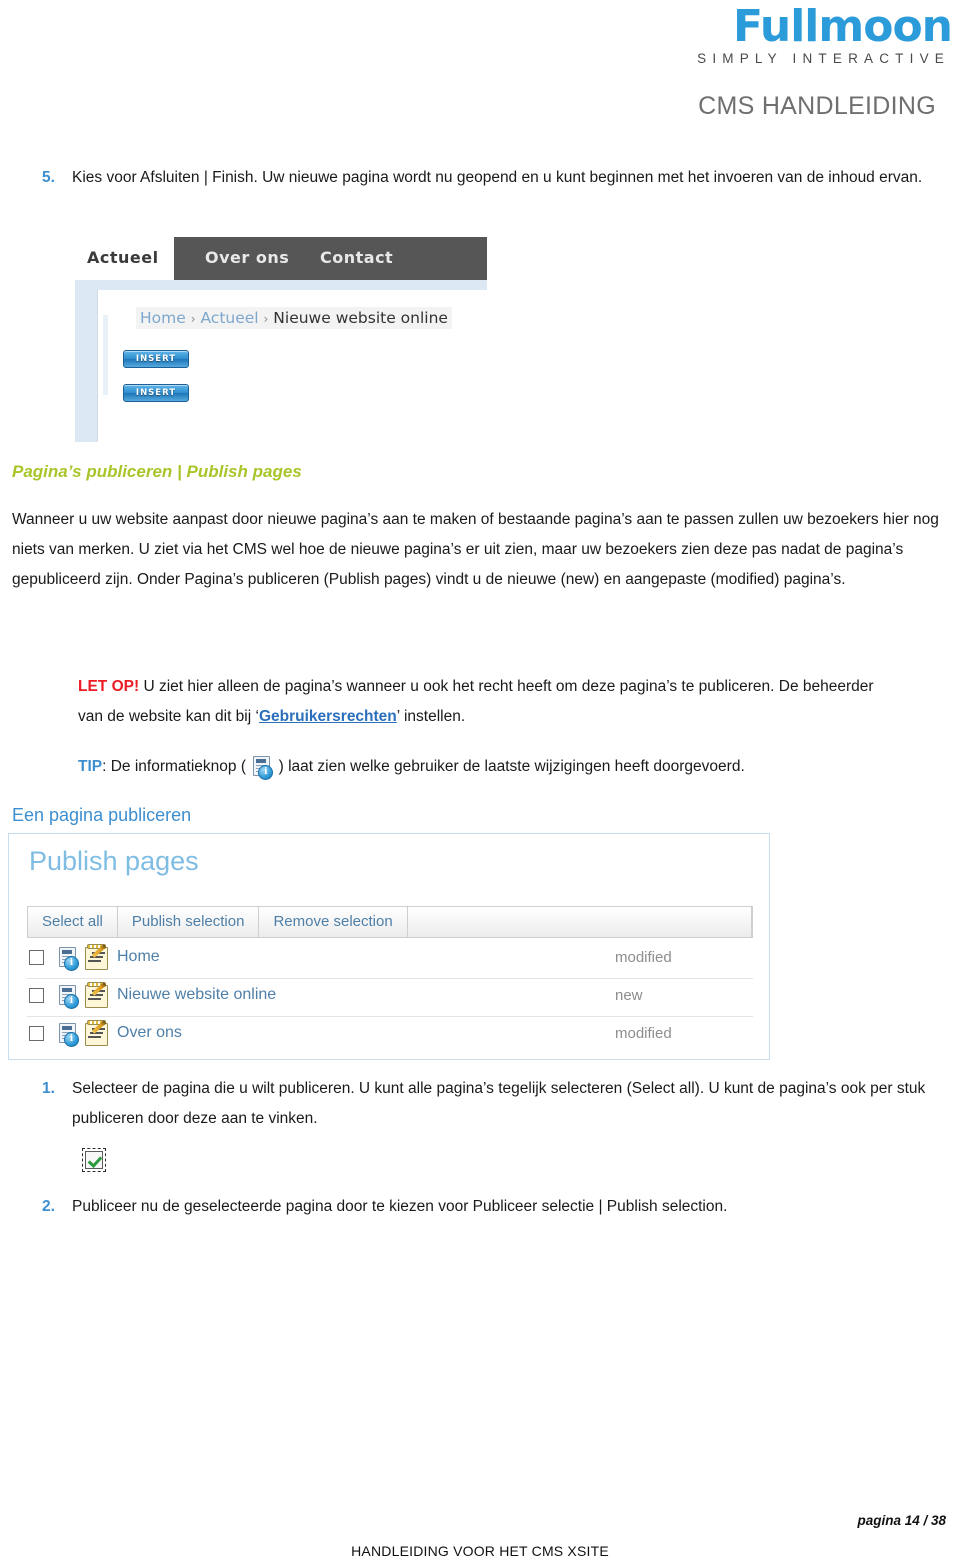 The image size is (960, 1565). I want to click on footer-text: HANDLEIDING VOOR HET CMS XSITE, so click(480, 1551).